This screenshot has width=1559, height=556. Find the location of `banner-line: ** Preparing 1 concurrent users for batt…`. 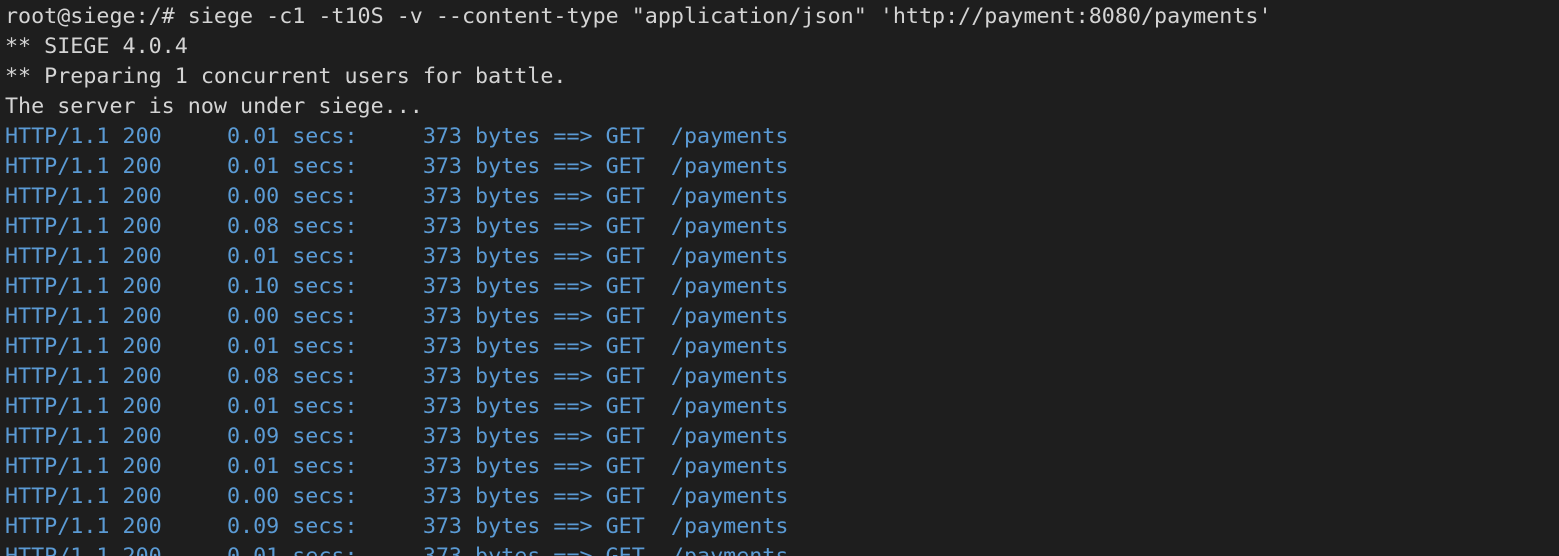

banner-line: ** Preparing 1 concurrent users for batt… is located at coordinates (286, 76).